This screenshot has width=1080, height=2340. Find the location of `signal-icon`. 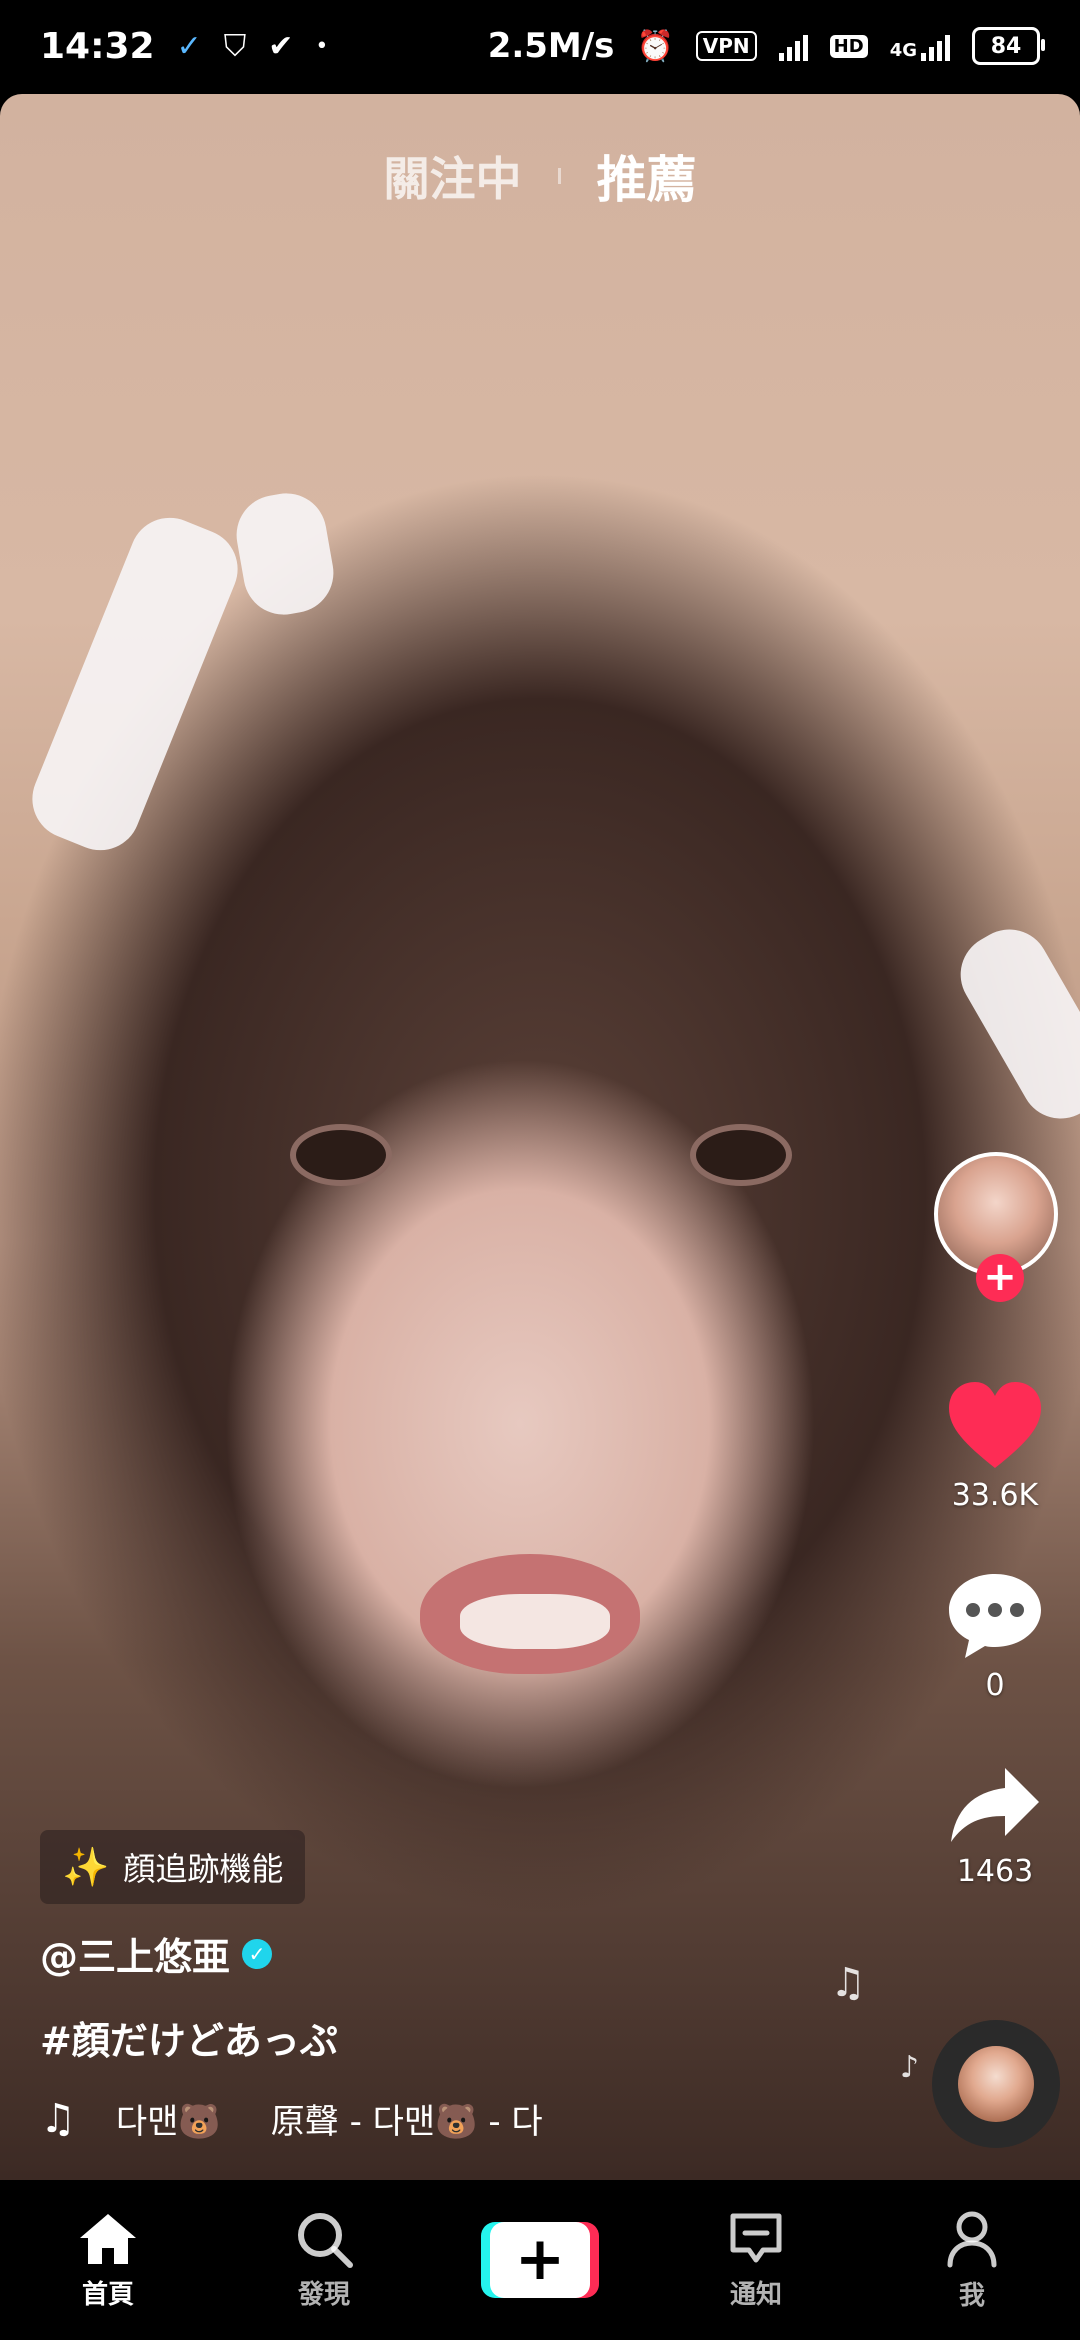

signal-icon is located at coordinates (793, 46).